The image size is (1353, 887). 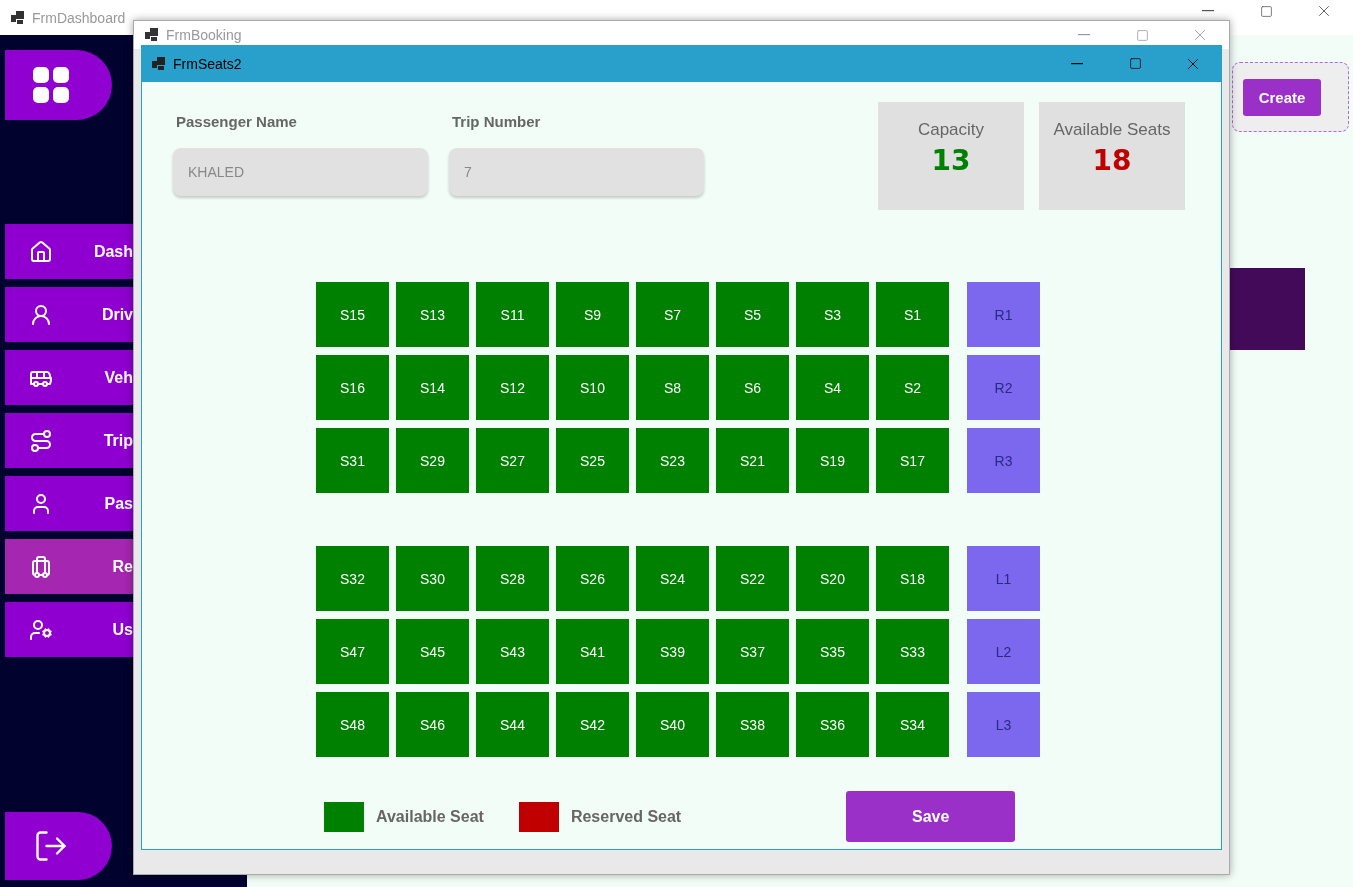 I want to click on seat-button: S3, so click(x=832, y=314).